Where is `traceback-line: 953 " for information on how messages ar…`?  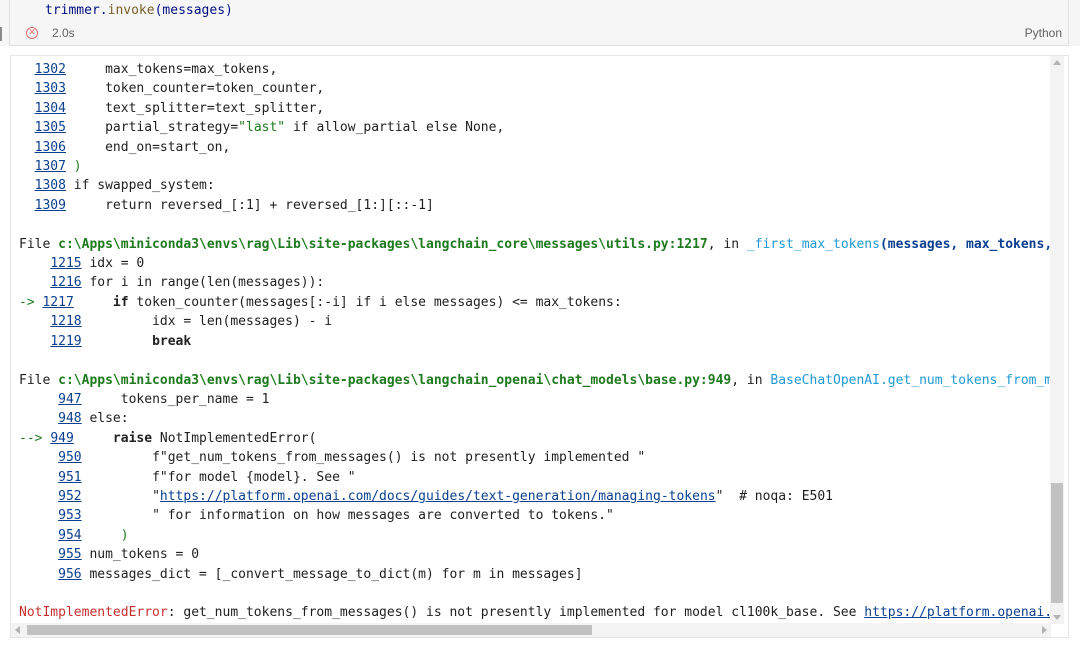
traceback-line: 953 " for information on how messages ar… is located at coordinates (336, 516).